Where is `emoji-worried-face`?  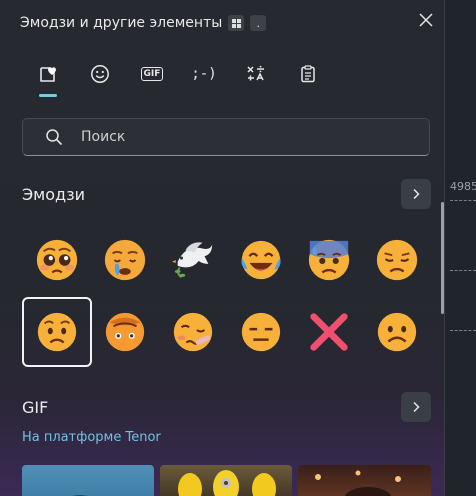 emoji-worried-face is located at coordinates (57, 332).